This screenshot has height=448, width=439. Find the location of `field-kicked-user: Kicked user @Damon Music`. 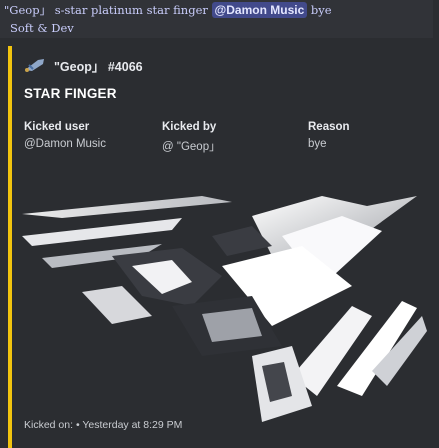

field-kicked-user: Kicked user @Damon Music is located at coordinates (65, 135).